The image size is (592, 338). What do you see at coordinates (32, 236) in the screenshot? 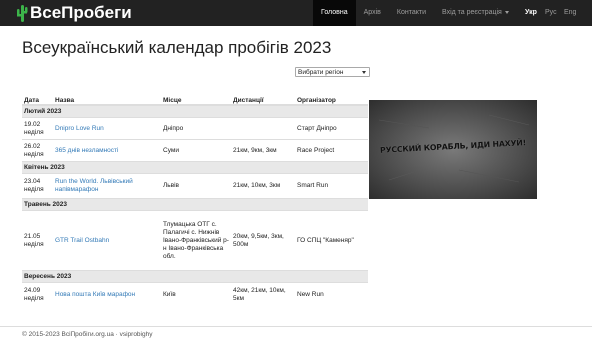
I see `event-date: 21.05` at bounding box center [32, 236].